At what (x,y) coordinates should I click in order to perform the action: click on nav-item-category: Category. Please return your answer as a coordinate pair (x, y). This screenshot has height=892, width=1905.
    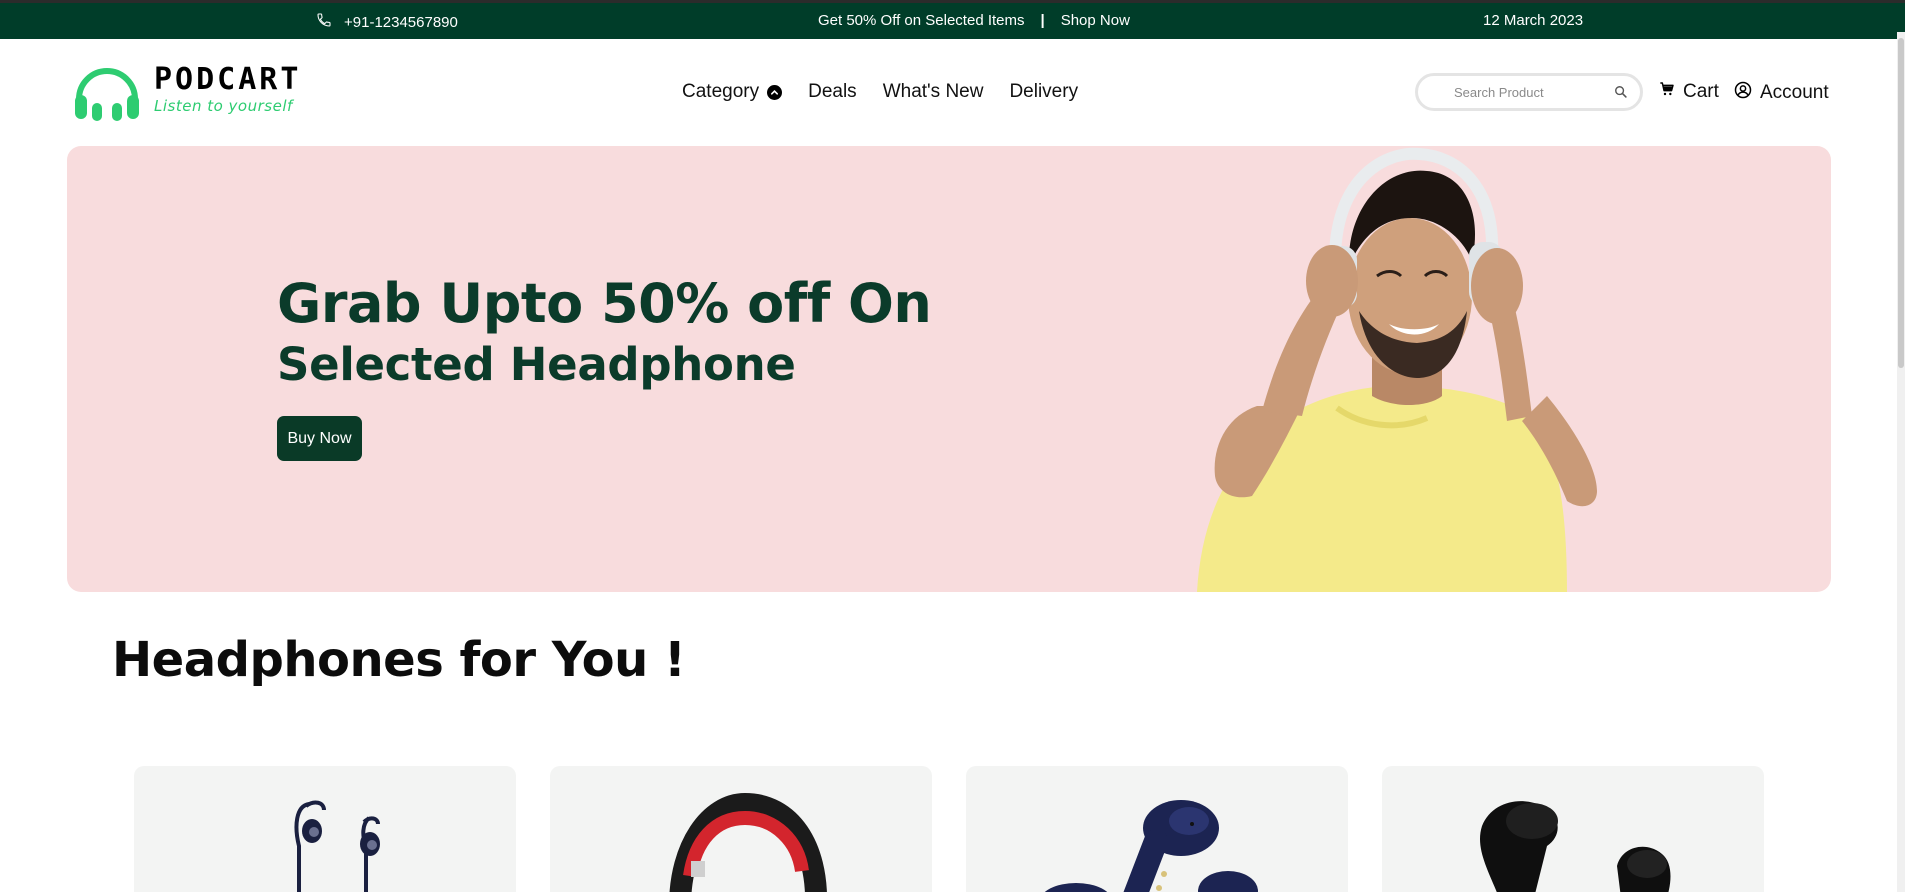
    Looking at the image, I should click on (732, 92).